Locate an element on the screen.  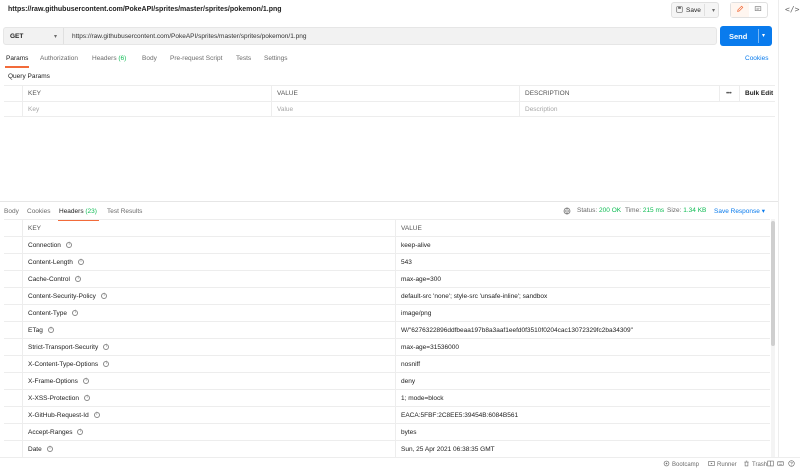
tab-response-cookies: Cookies is located at coordinates (38, 211).